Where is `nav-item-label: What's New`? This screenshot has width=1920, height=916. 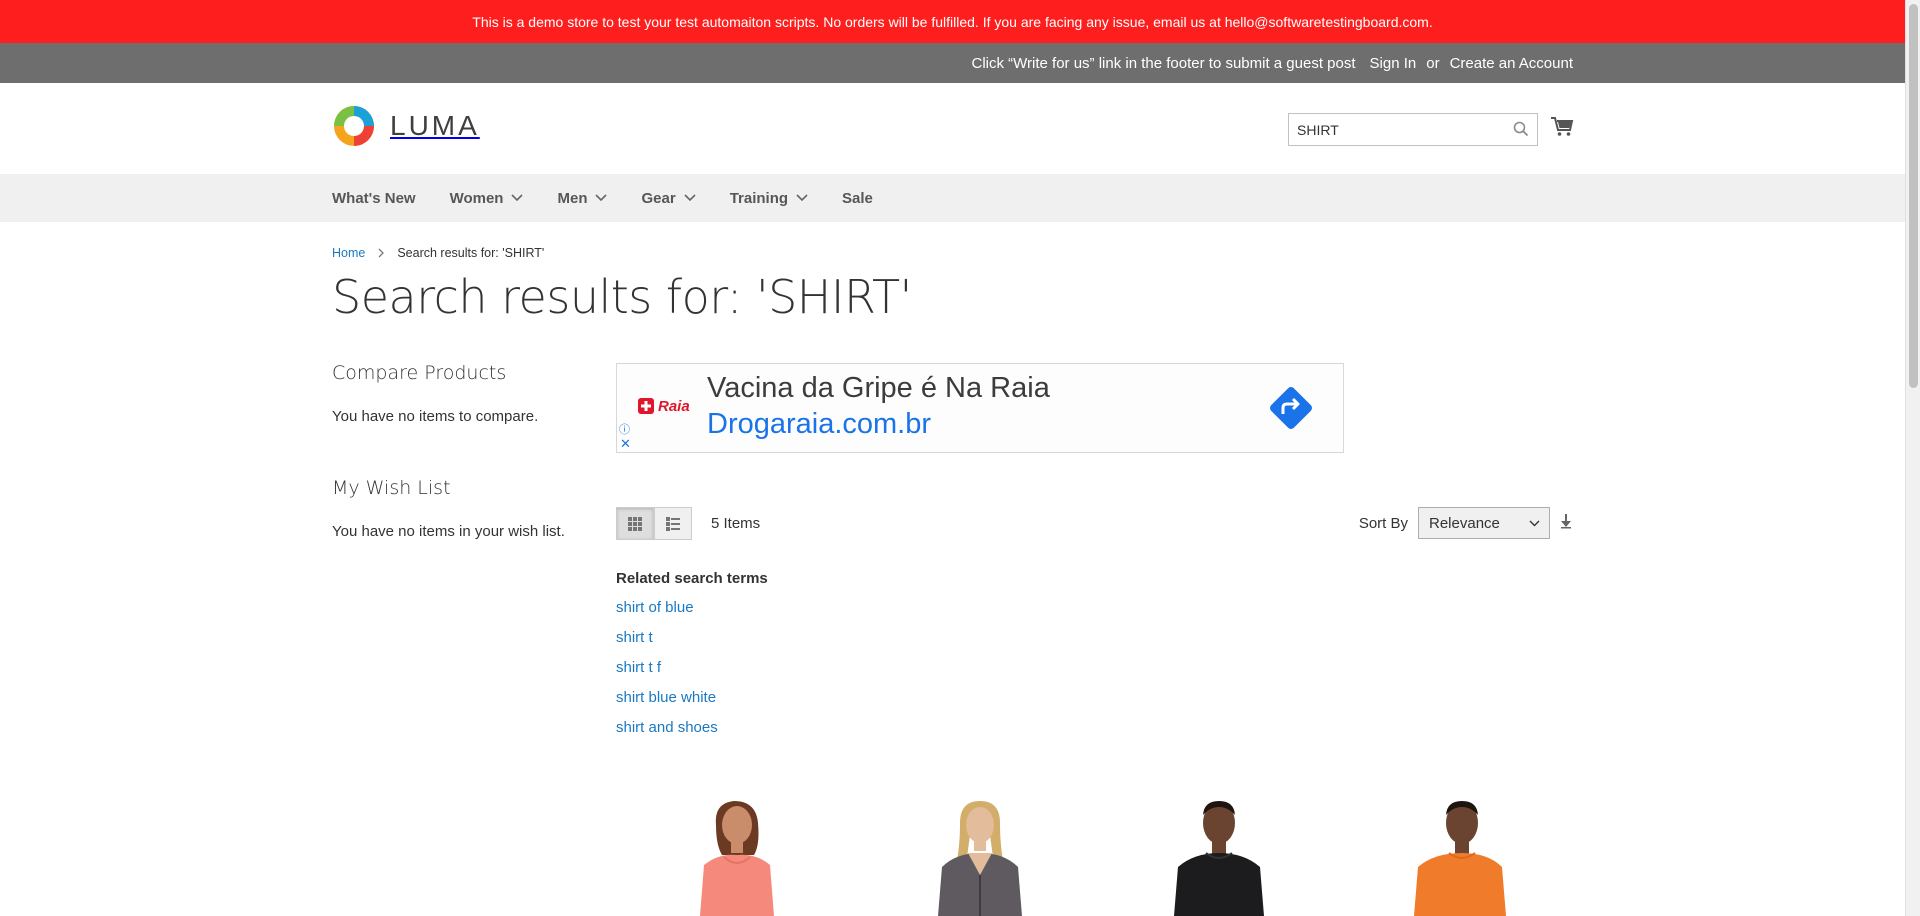
nav-item-label: What's New is located at coordinates (374, 198).